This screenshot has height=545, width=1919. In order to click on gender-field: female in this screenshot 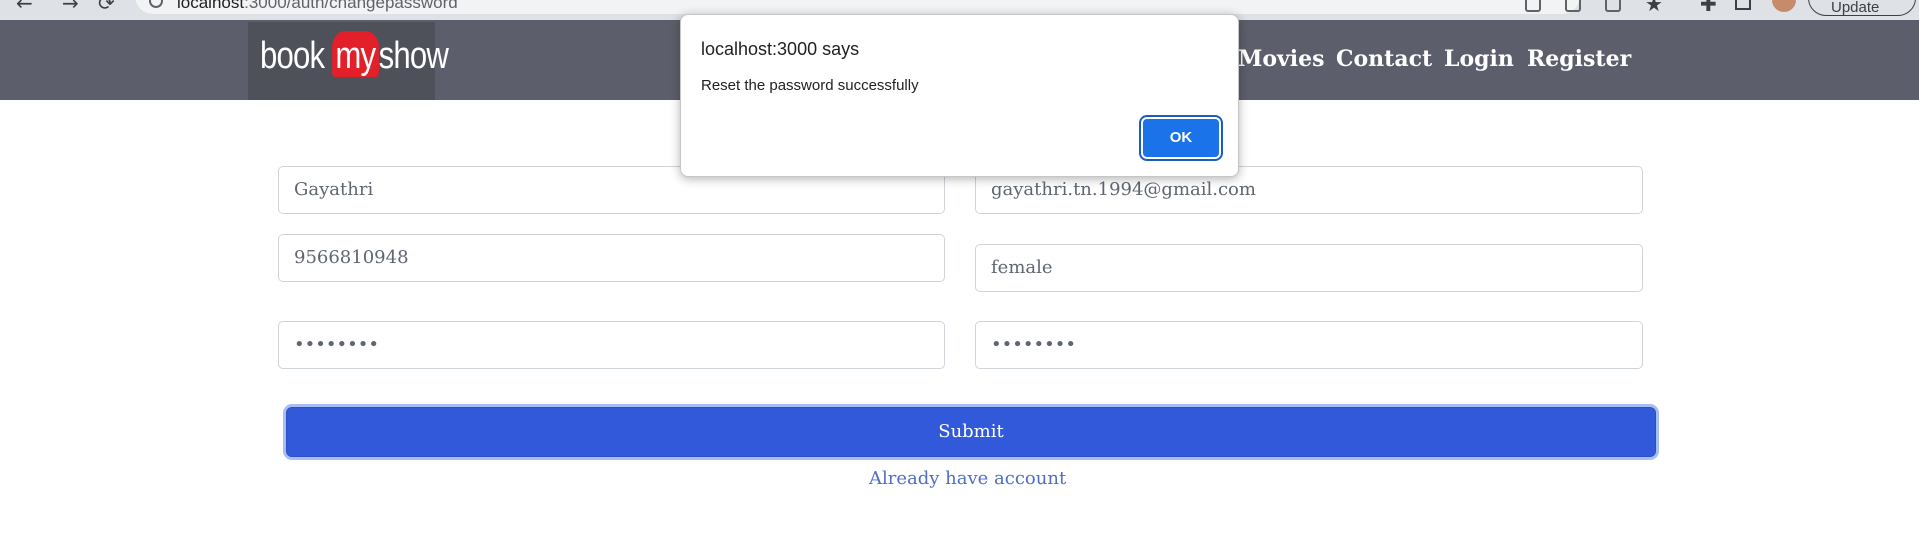, I will do `click(1309, 268)`.